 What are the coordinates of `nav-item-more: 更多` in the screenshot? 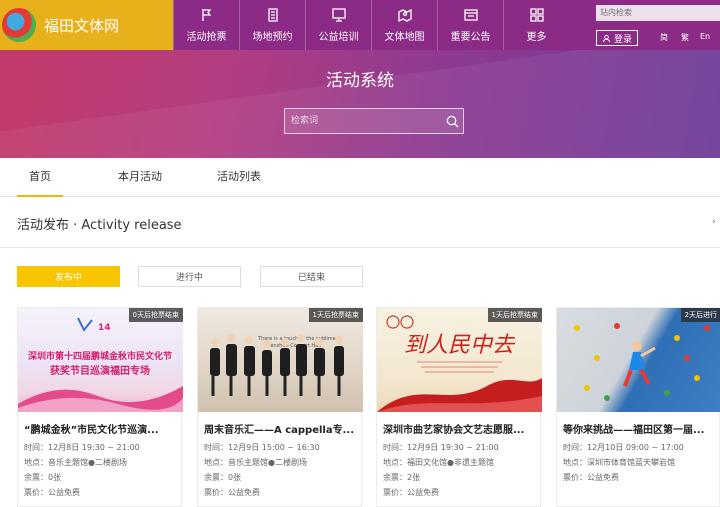 It's located at (536, 25).